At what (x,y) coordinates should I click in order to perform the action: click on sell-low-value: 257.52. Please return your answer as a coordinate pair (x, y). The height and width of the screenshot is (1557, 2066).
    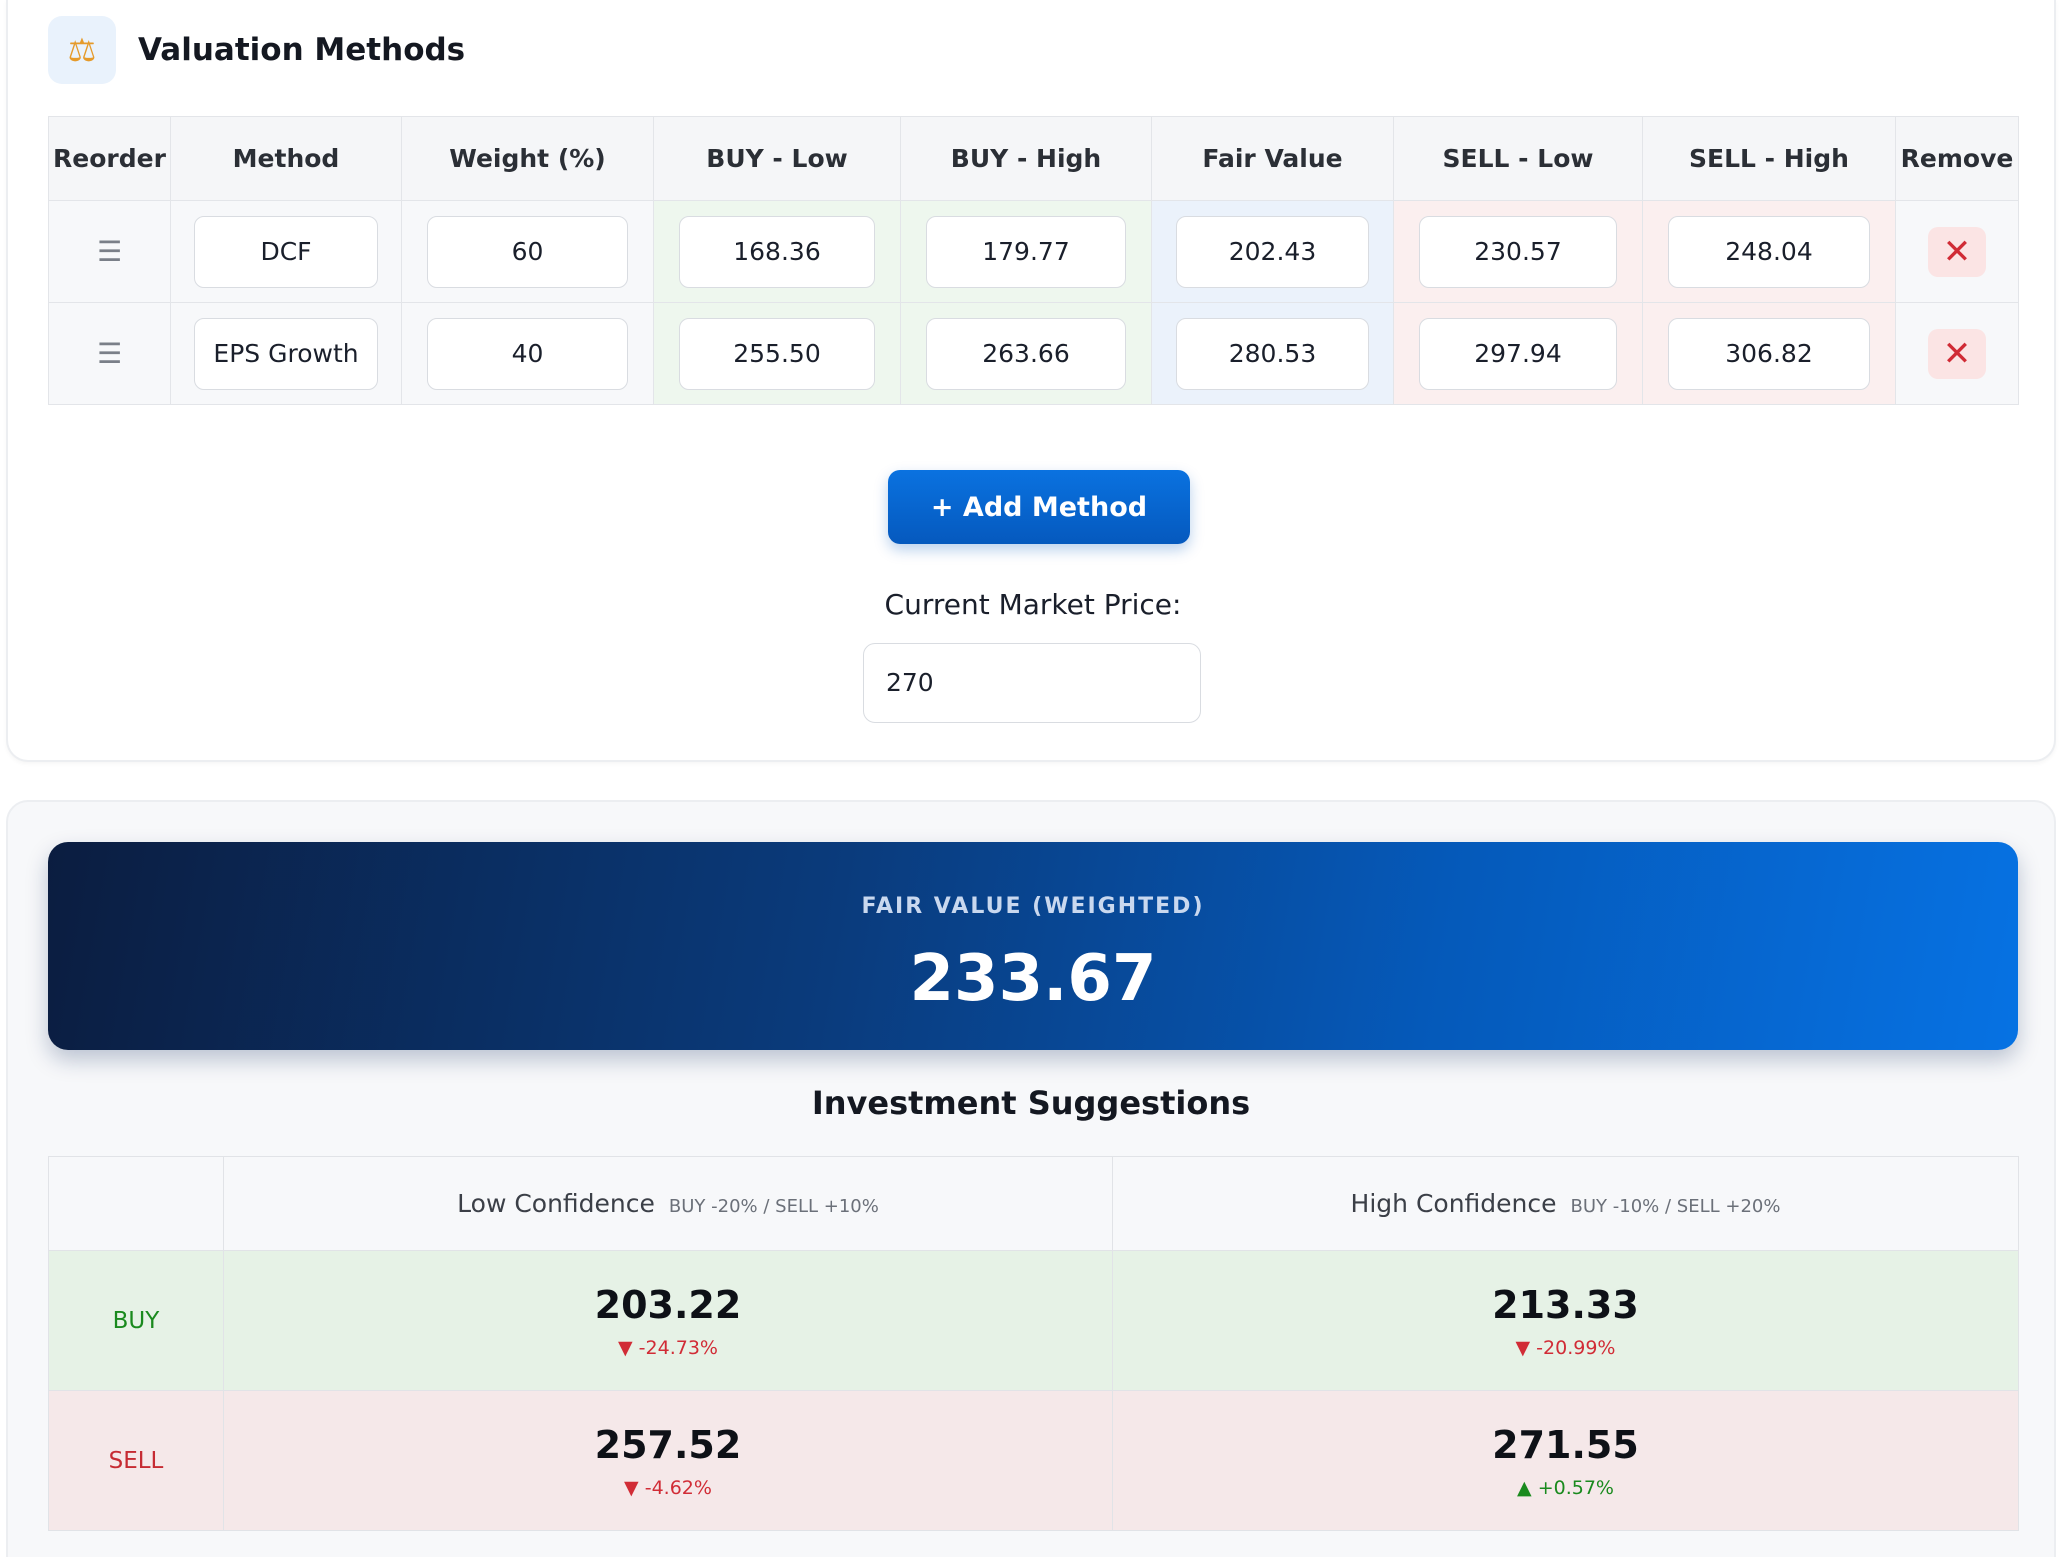
    Looking at the image, I should click on (668, 1444).